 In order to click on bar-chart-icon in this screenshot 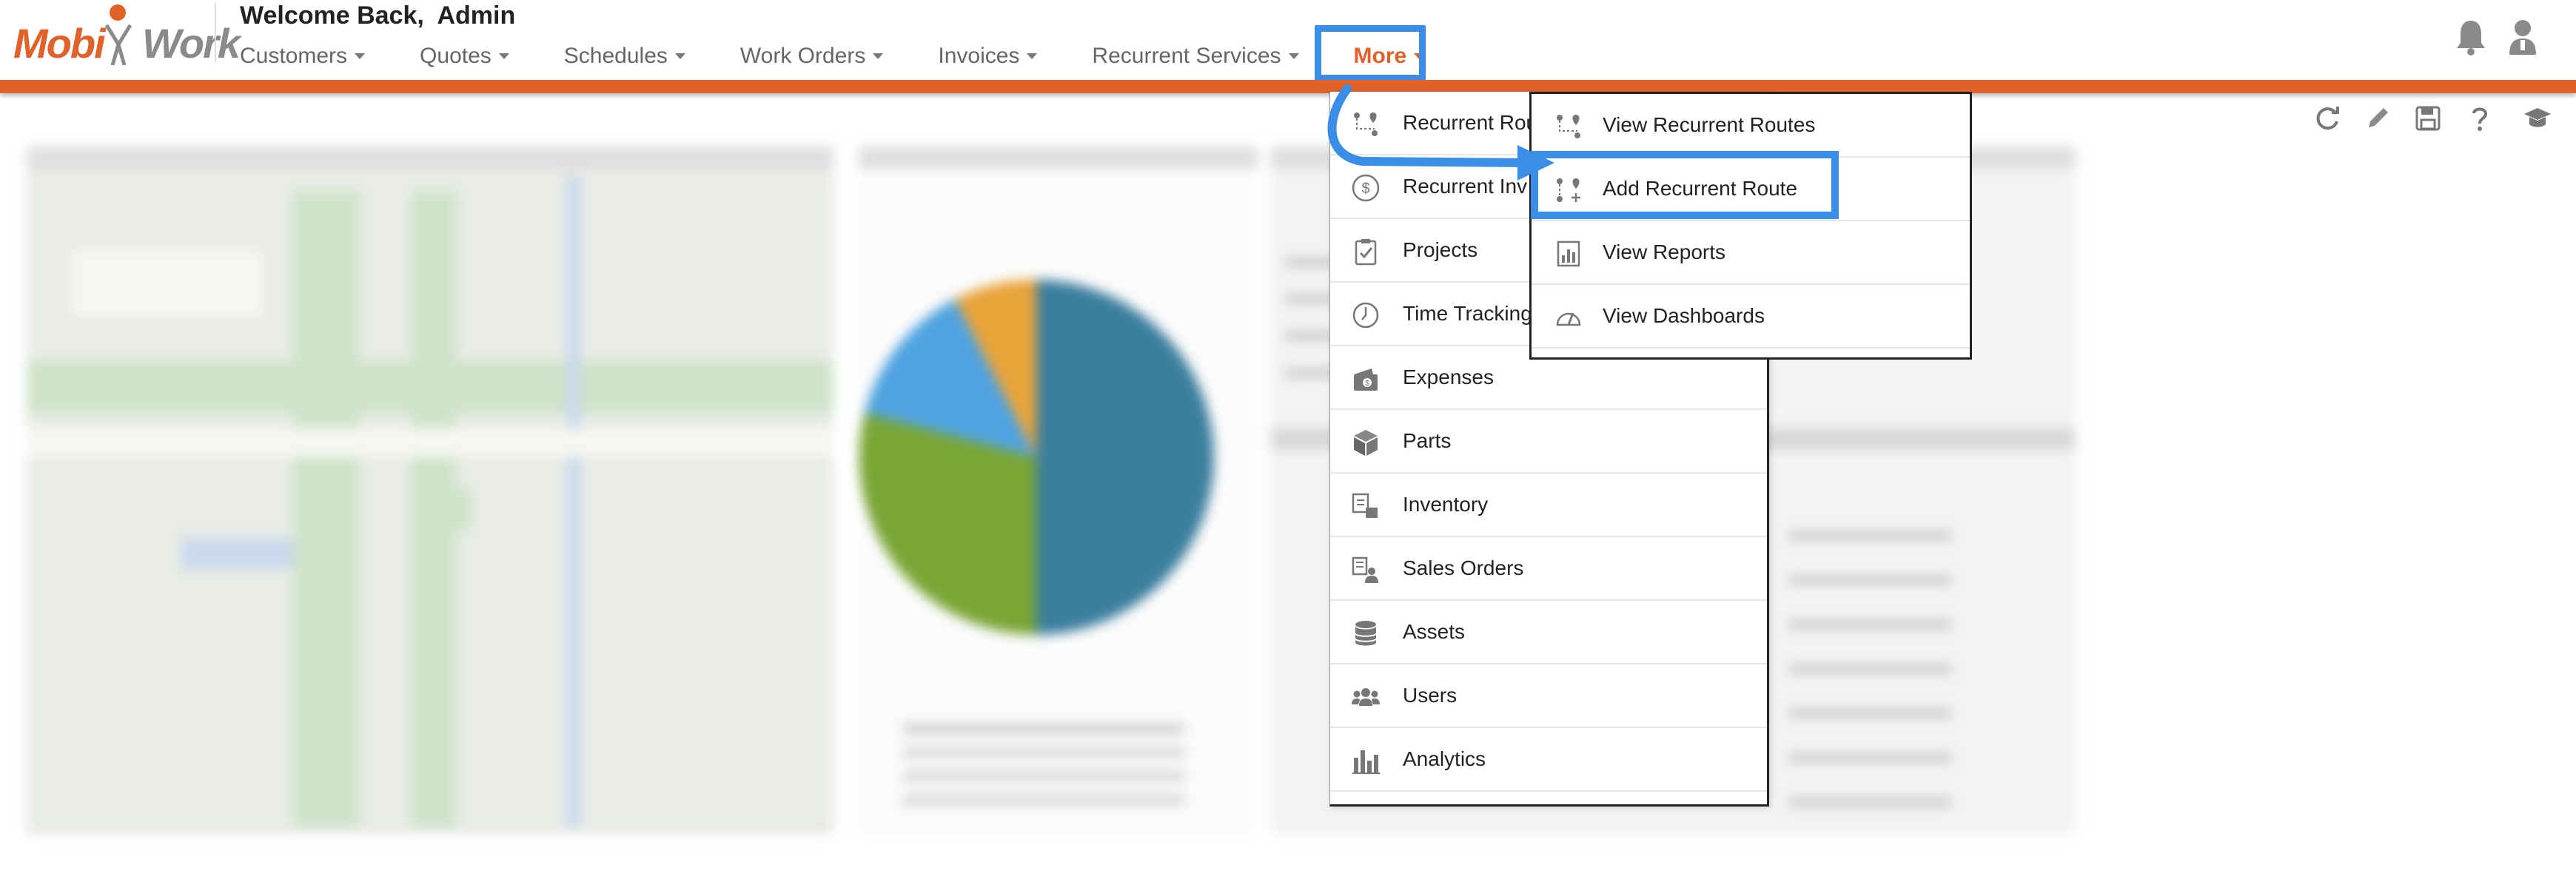, I will do `click(1366, 762)`.